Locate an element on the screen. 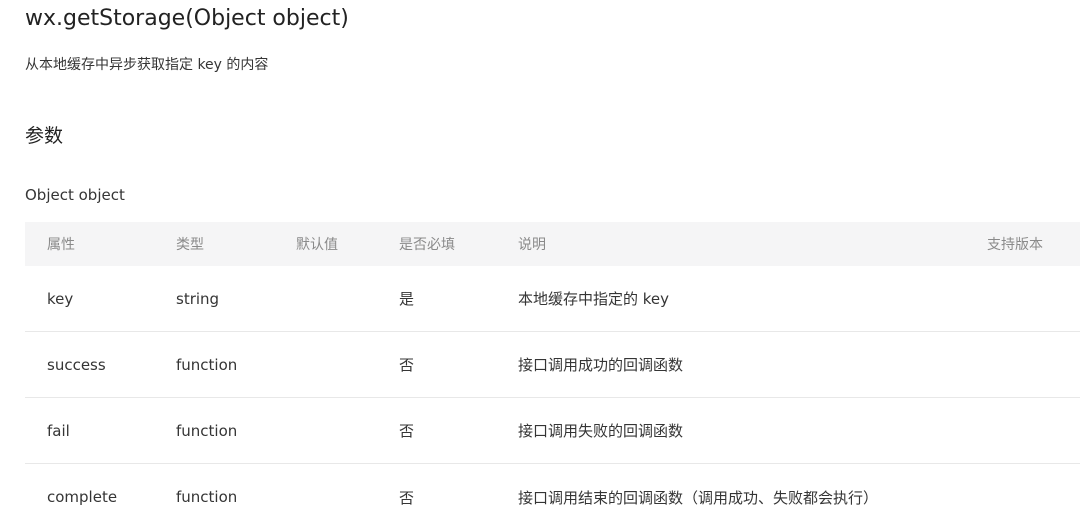 This screenshot has width=1080, height=530. cell-required: 是 is located at coordinates (407, 299).